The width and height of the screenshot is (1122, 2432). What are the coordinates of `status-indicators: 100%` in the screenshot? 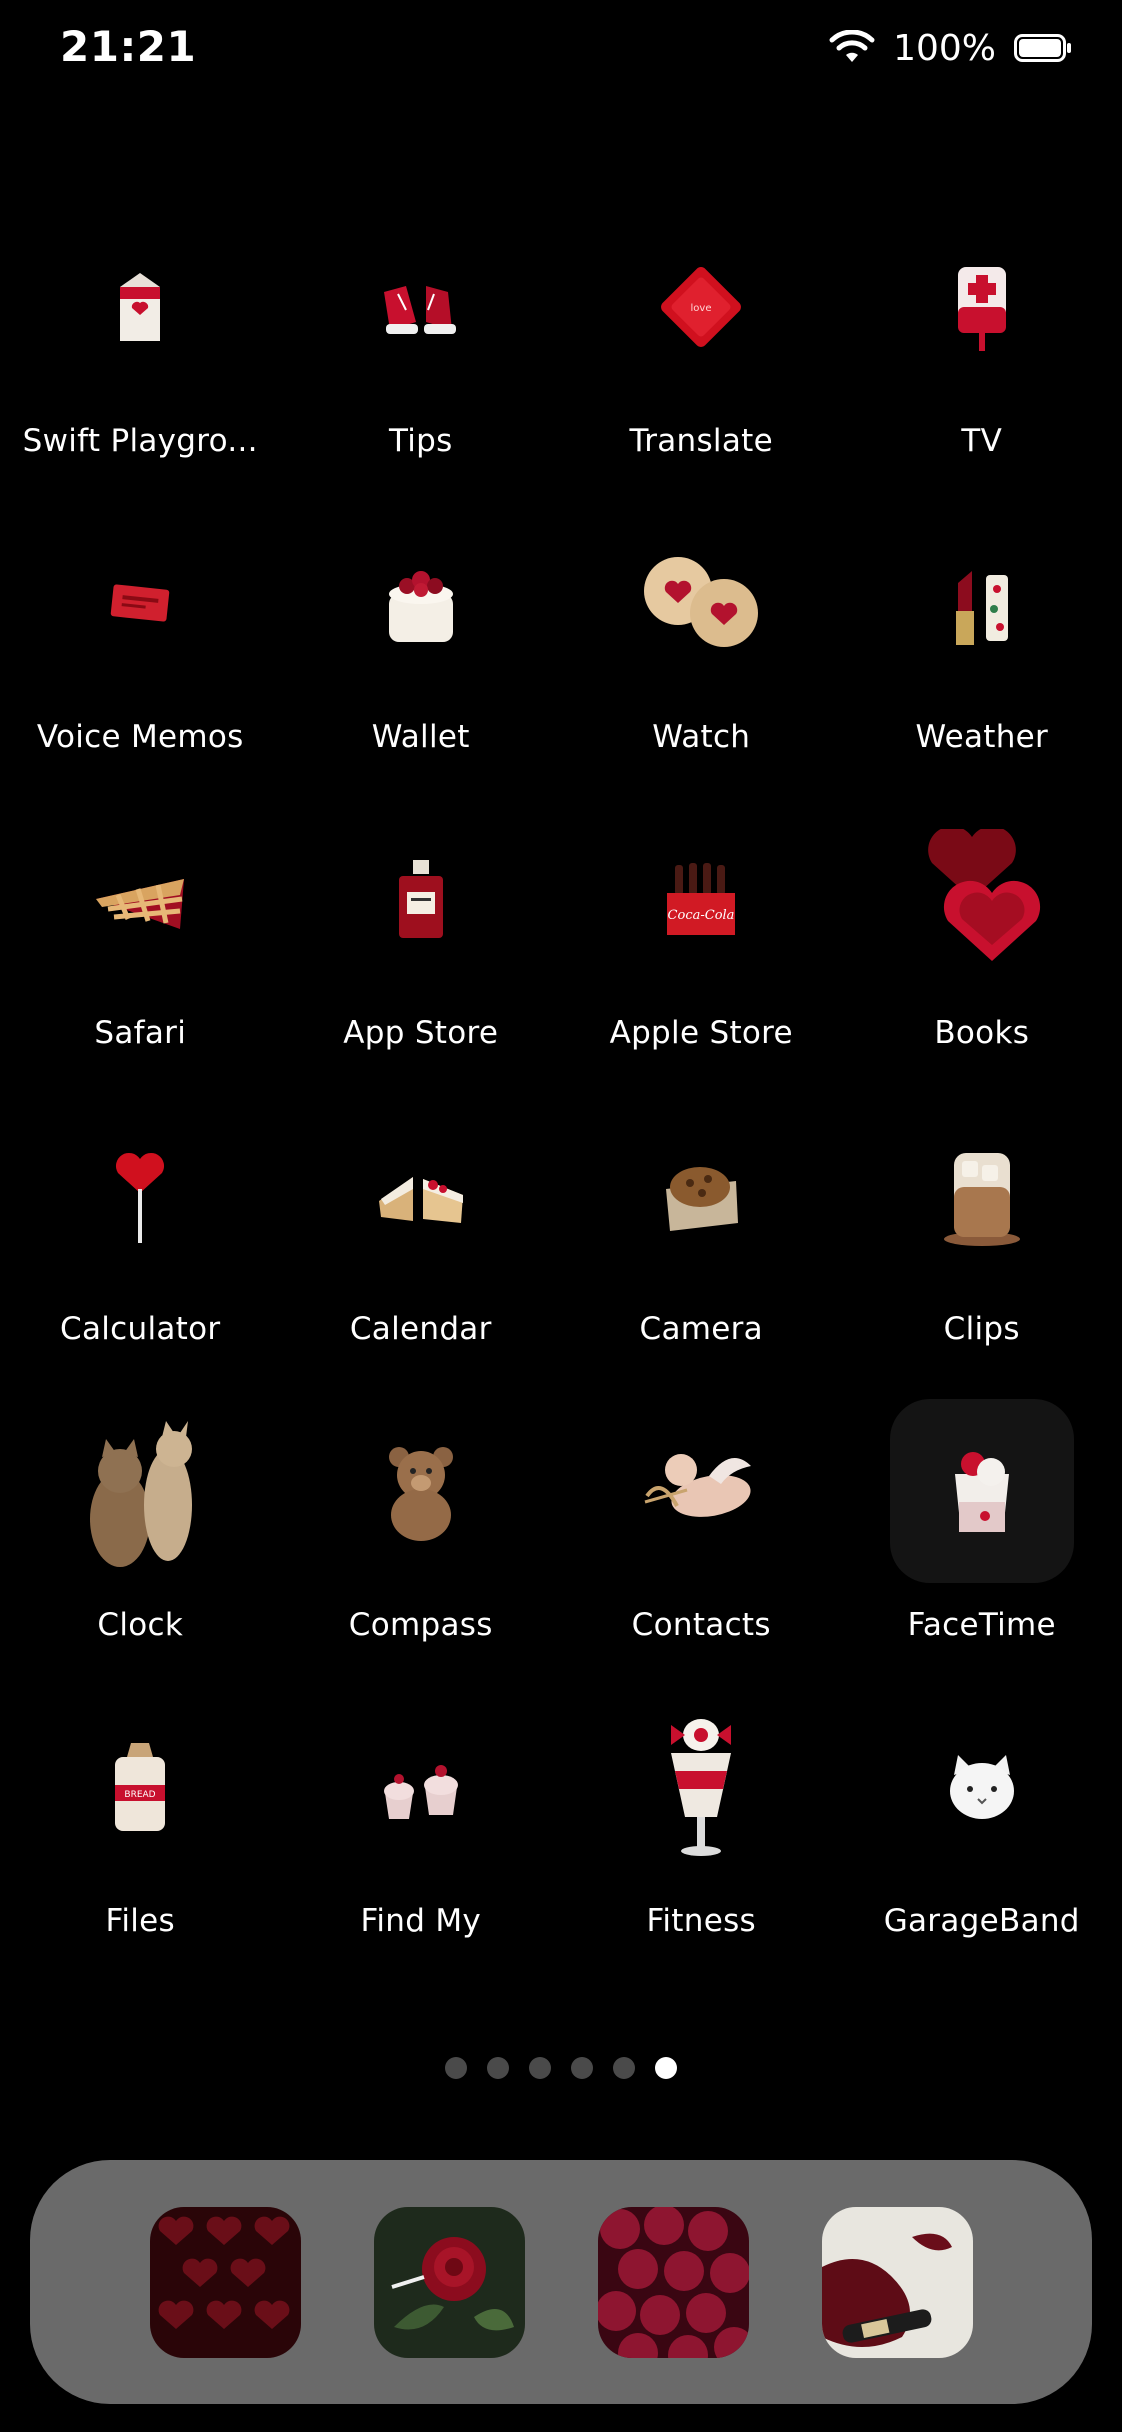 It's located at (950, 48).